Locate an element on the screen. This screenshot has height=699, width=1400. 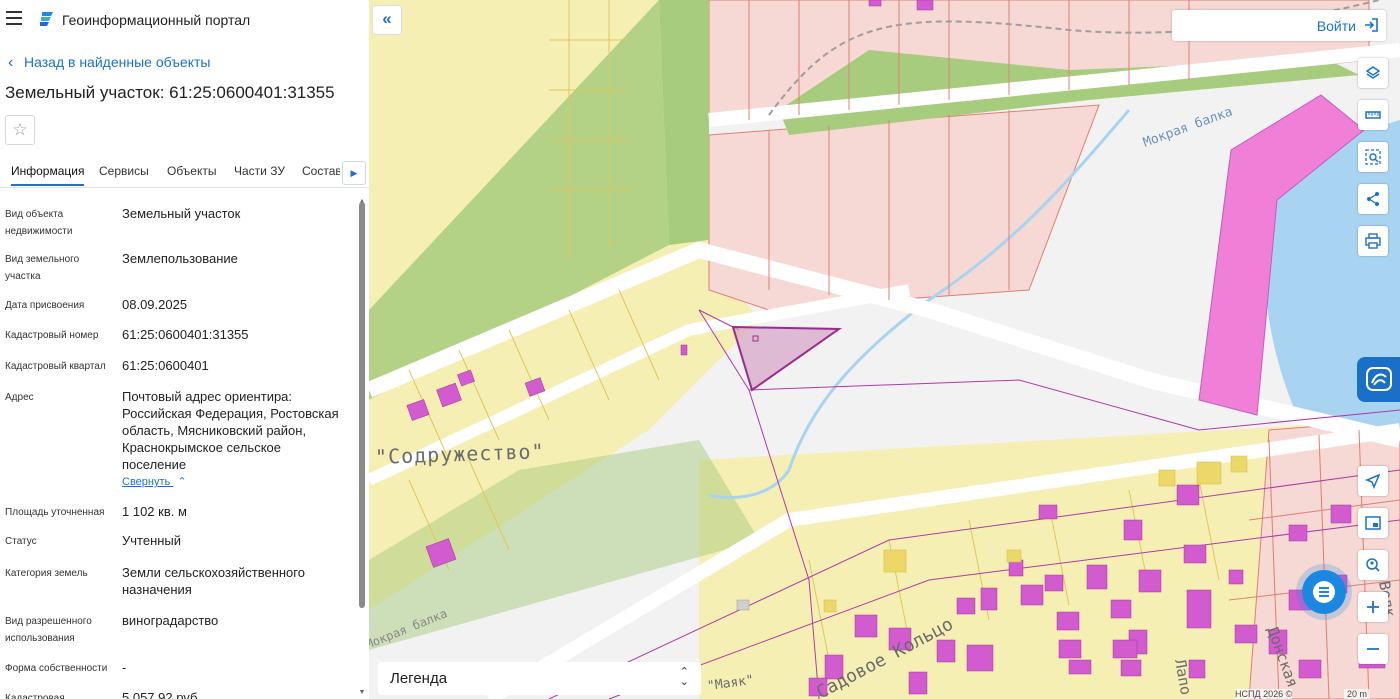
chevron-up-icon: ⌃ is located at coordinates (182, 482).